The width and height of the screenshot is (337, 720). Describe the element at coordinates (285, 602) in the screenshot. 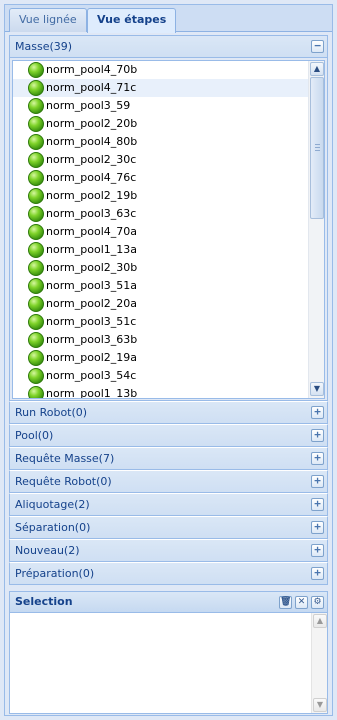

I see `trash-icon: 🗑` at that location.